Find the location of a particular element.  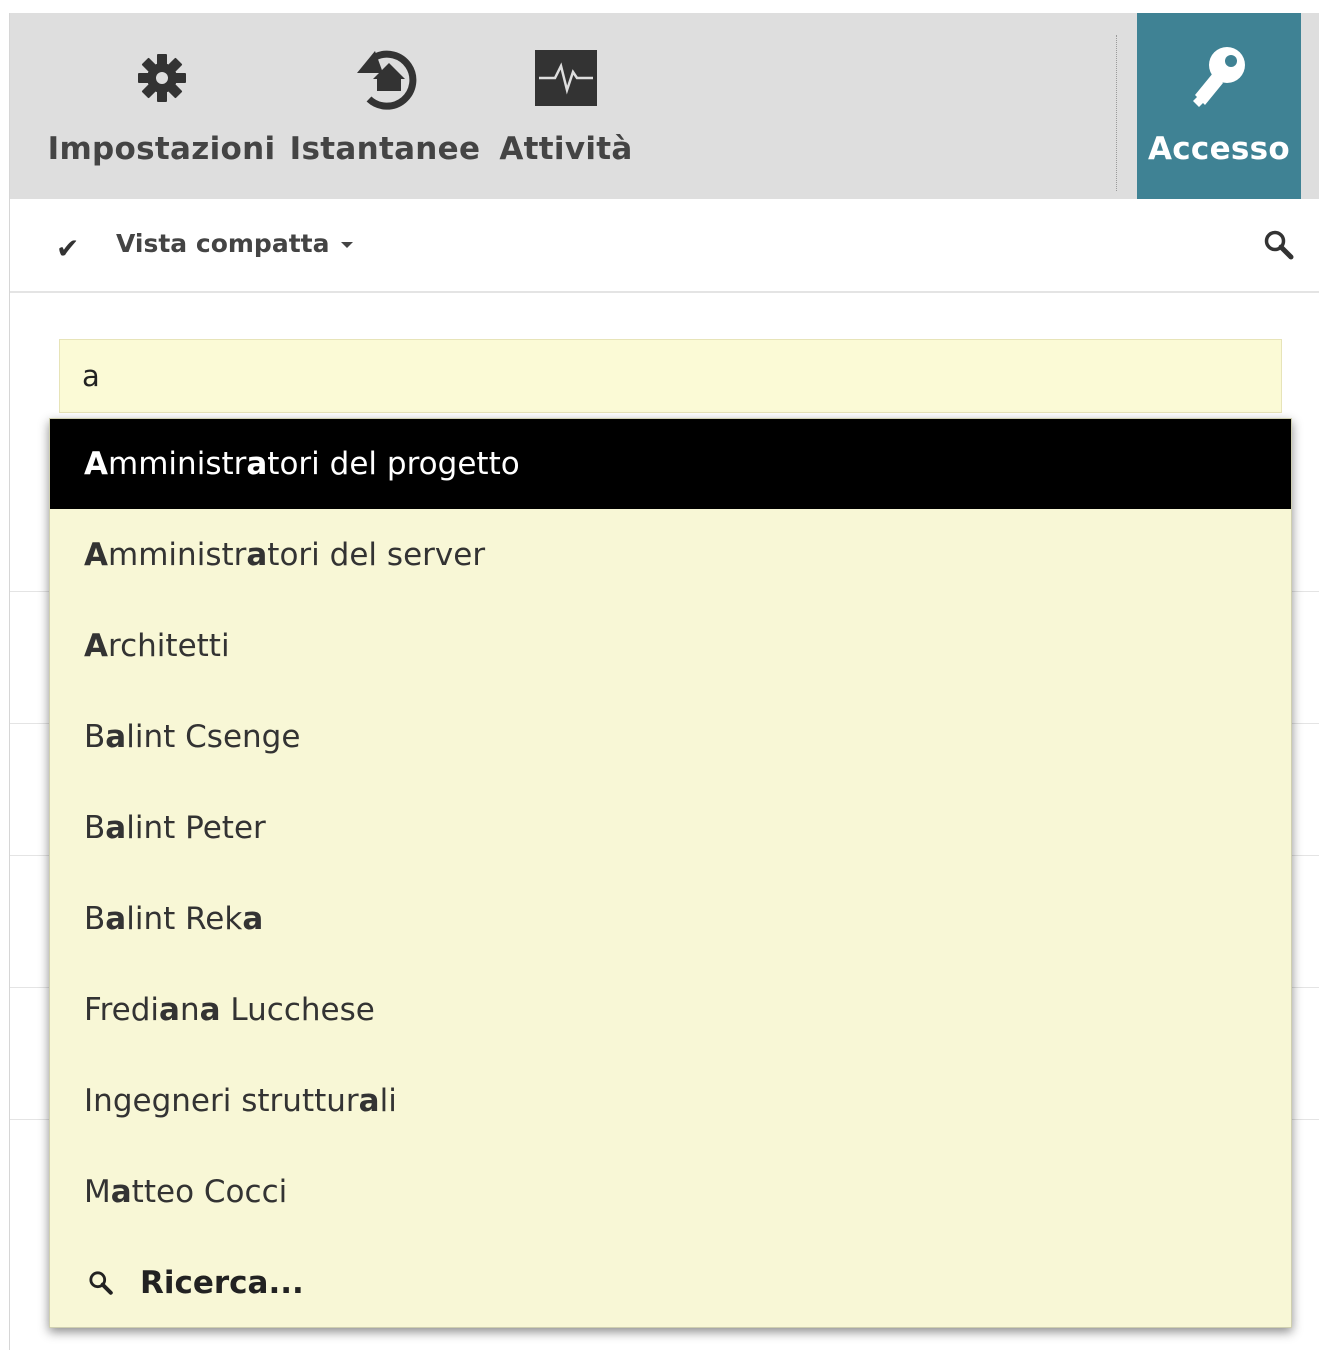

accesso-label: Accesso is located at coordinates (1219, 149).